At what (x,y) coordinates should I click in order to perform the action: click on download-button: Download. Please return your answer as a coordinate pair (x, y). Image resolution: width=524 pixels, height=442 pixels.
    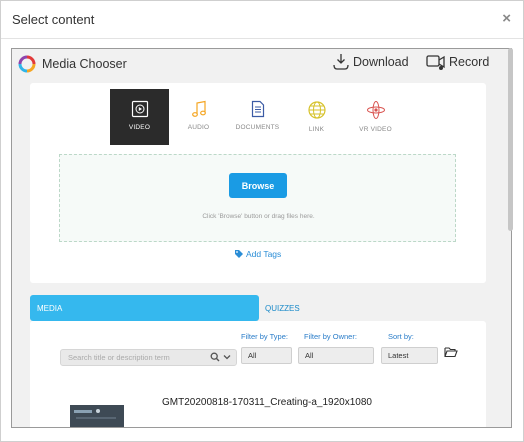
    Looking at the image, I should click on (370, 62).